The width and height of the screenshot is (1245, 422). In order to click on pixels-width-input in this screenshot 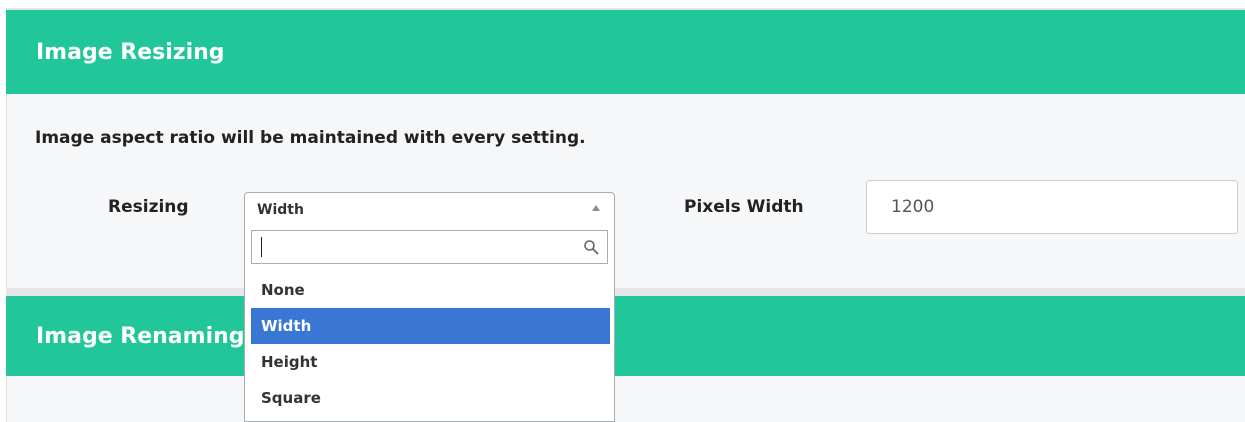, I will do `click(1052, 207)`.